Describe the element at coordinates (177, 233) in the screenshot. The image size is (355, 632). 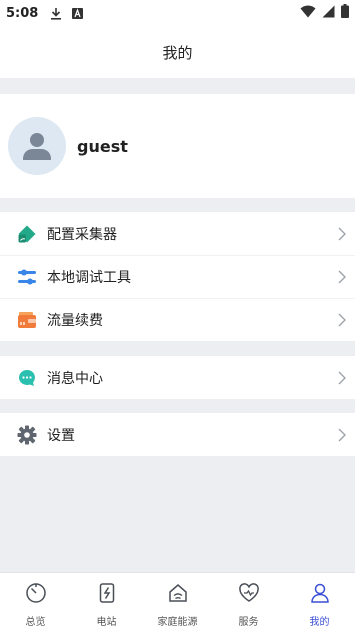
I see `menu-item-collector-config: 配置采集器` at that location.